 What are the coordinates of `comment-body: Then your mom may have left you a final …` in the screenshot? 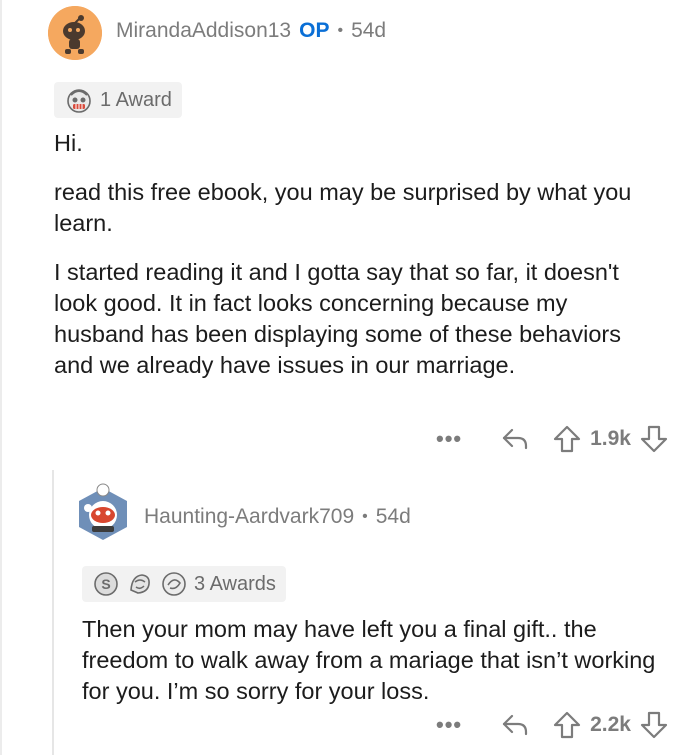 It's located at (377, 669).